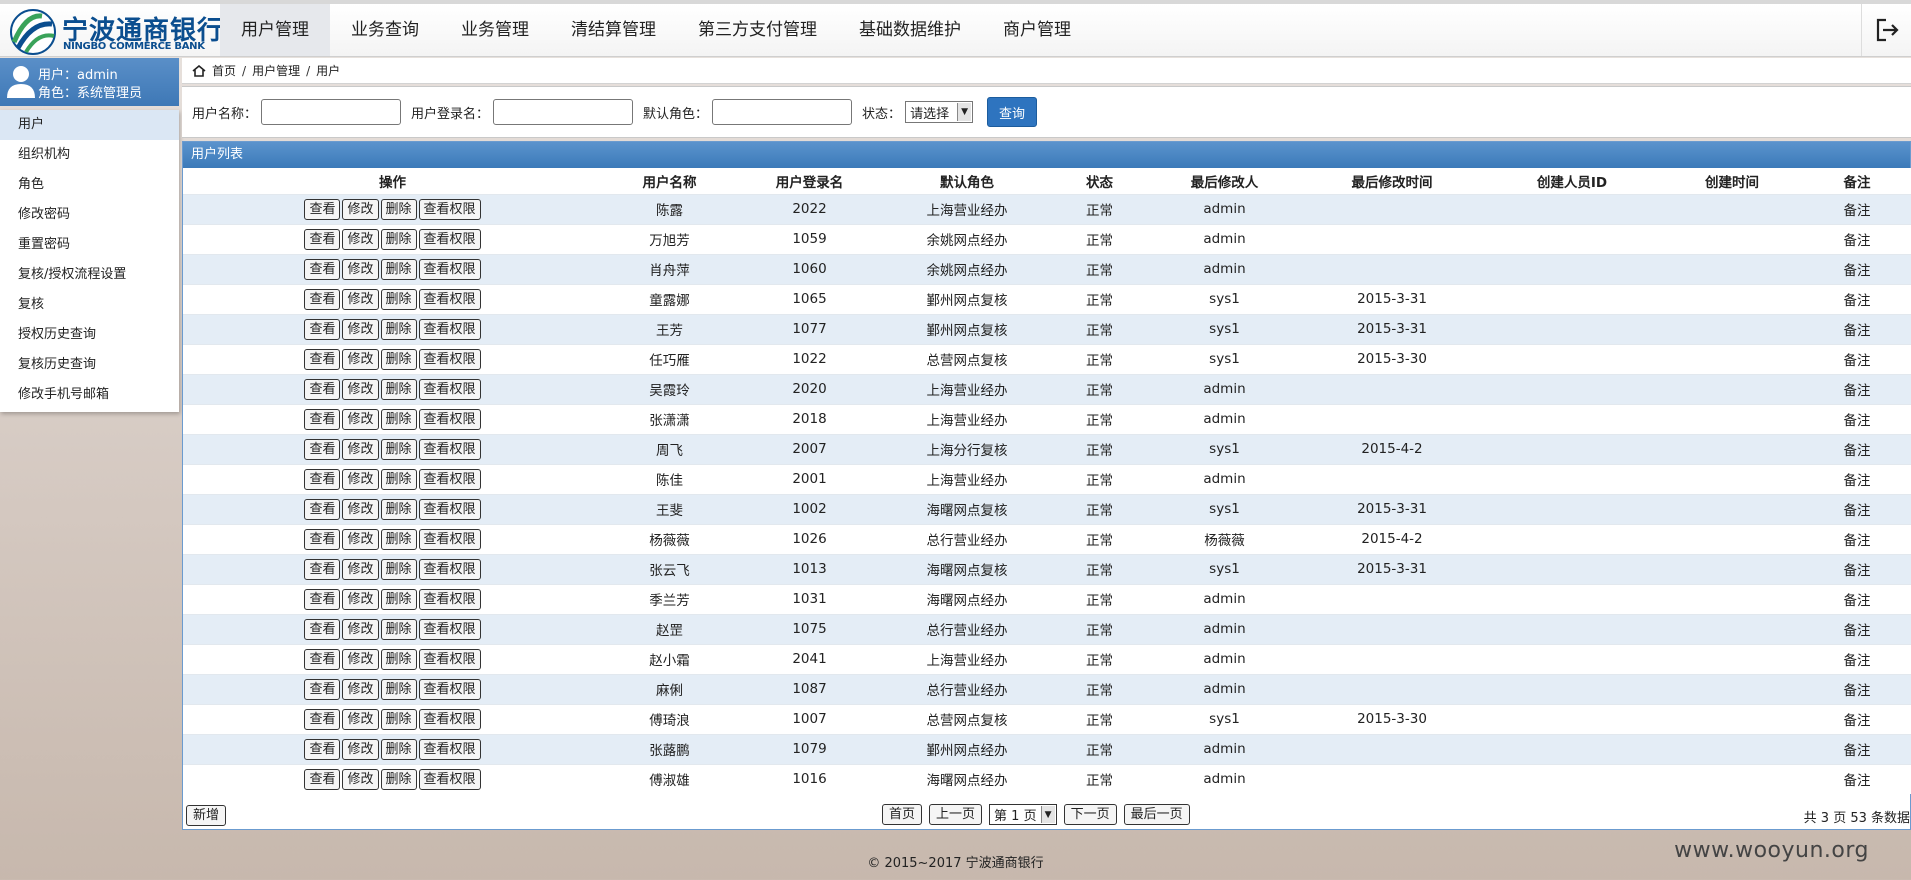  What do you see at coordinates (967, 181) in the screenshot?
I see `column-header: 默认角色` at bounding box center [967, 181].